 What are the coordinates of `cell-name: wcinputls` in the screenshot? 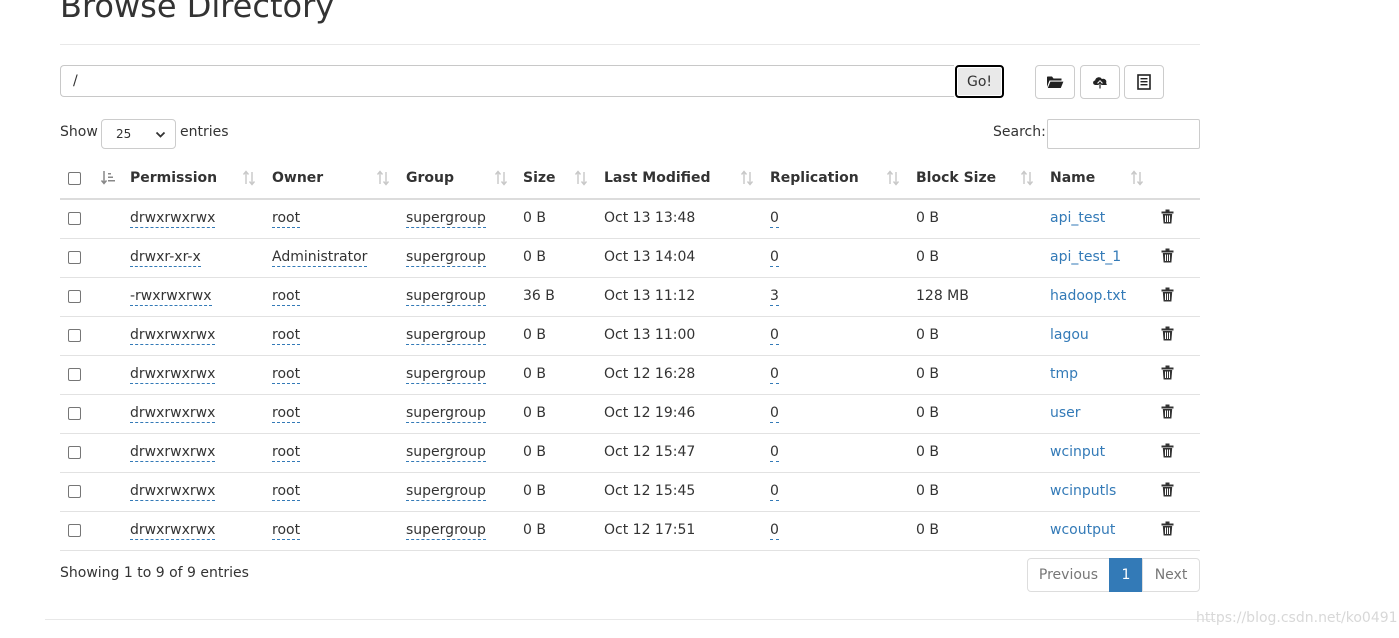 It's located at (1083, 491).